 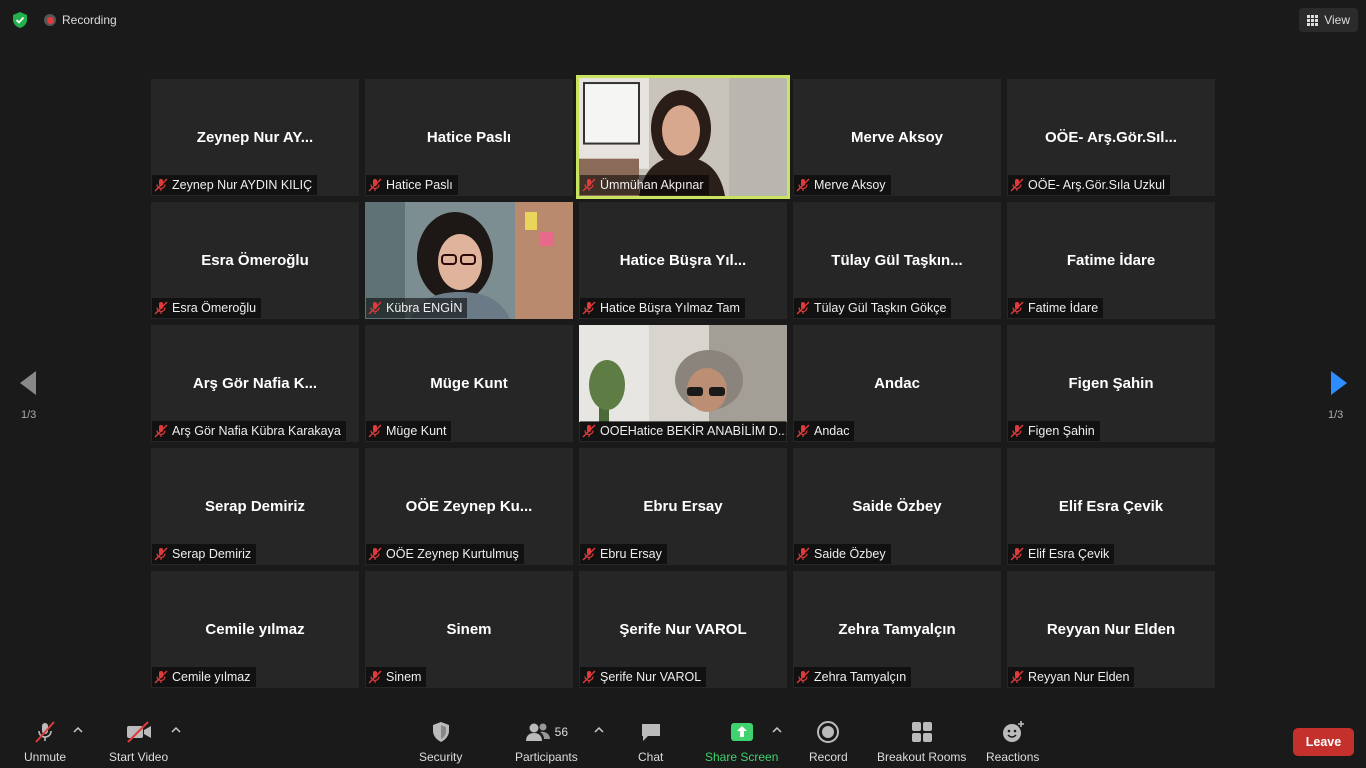 I want to click on participant-display-name: Şerife Nur VAROL, so click(x=683, y=629).